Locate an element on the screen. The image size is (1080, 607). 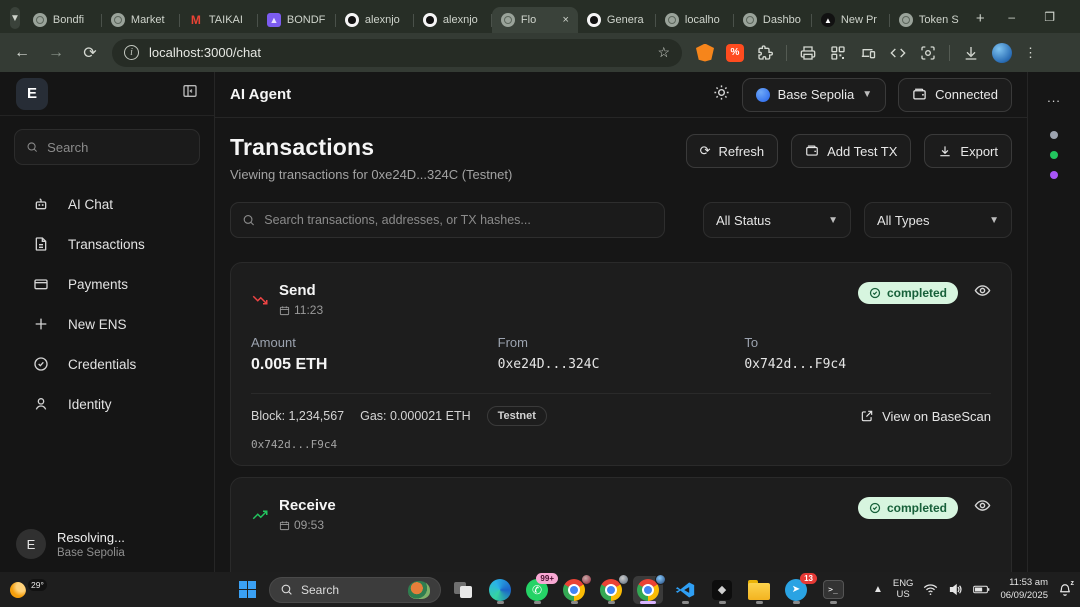
clock-widget: 11:53 am 06/09/2025 is located at coordinates (1024, 589).